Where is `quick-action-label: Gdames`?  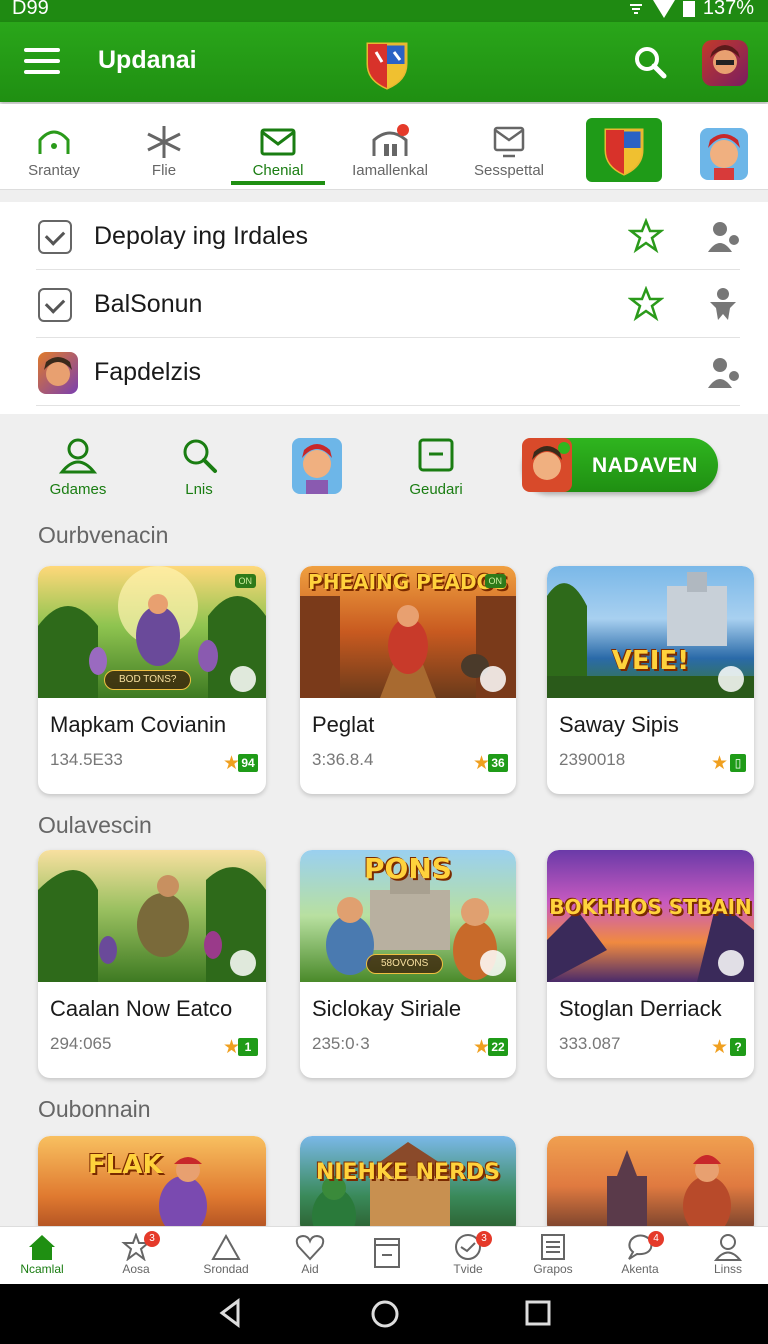
quick-action-label: Gdames is located at coordinates (78, 489).